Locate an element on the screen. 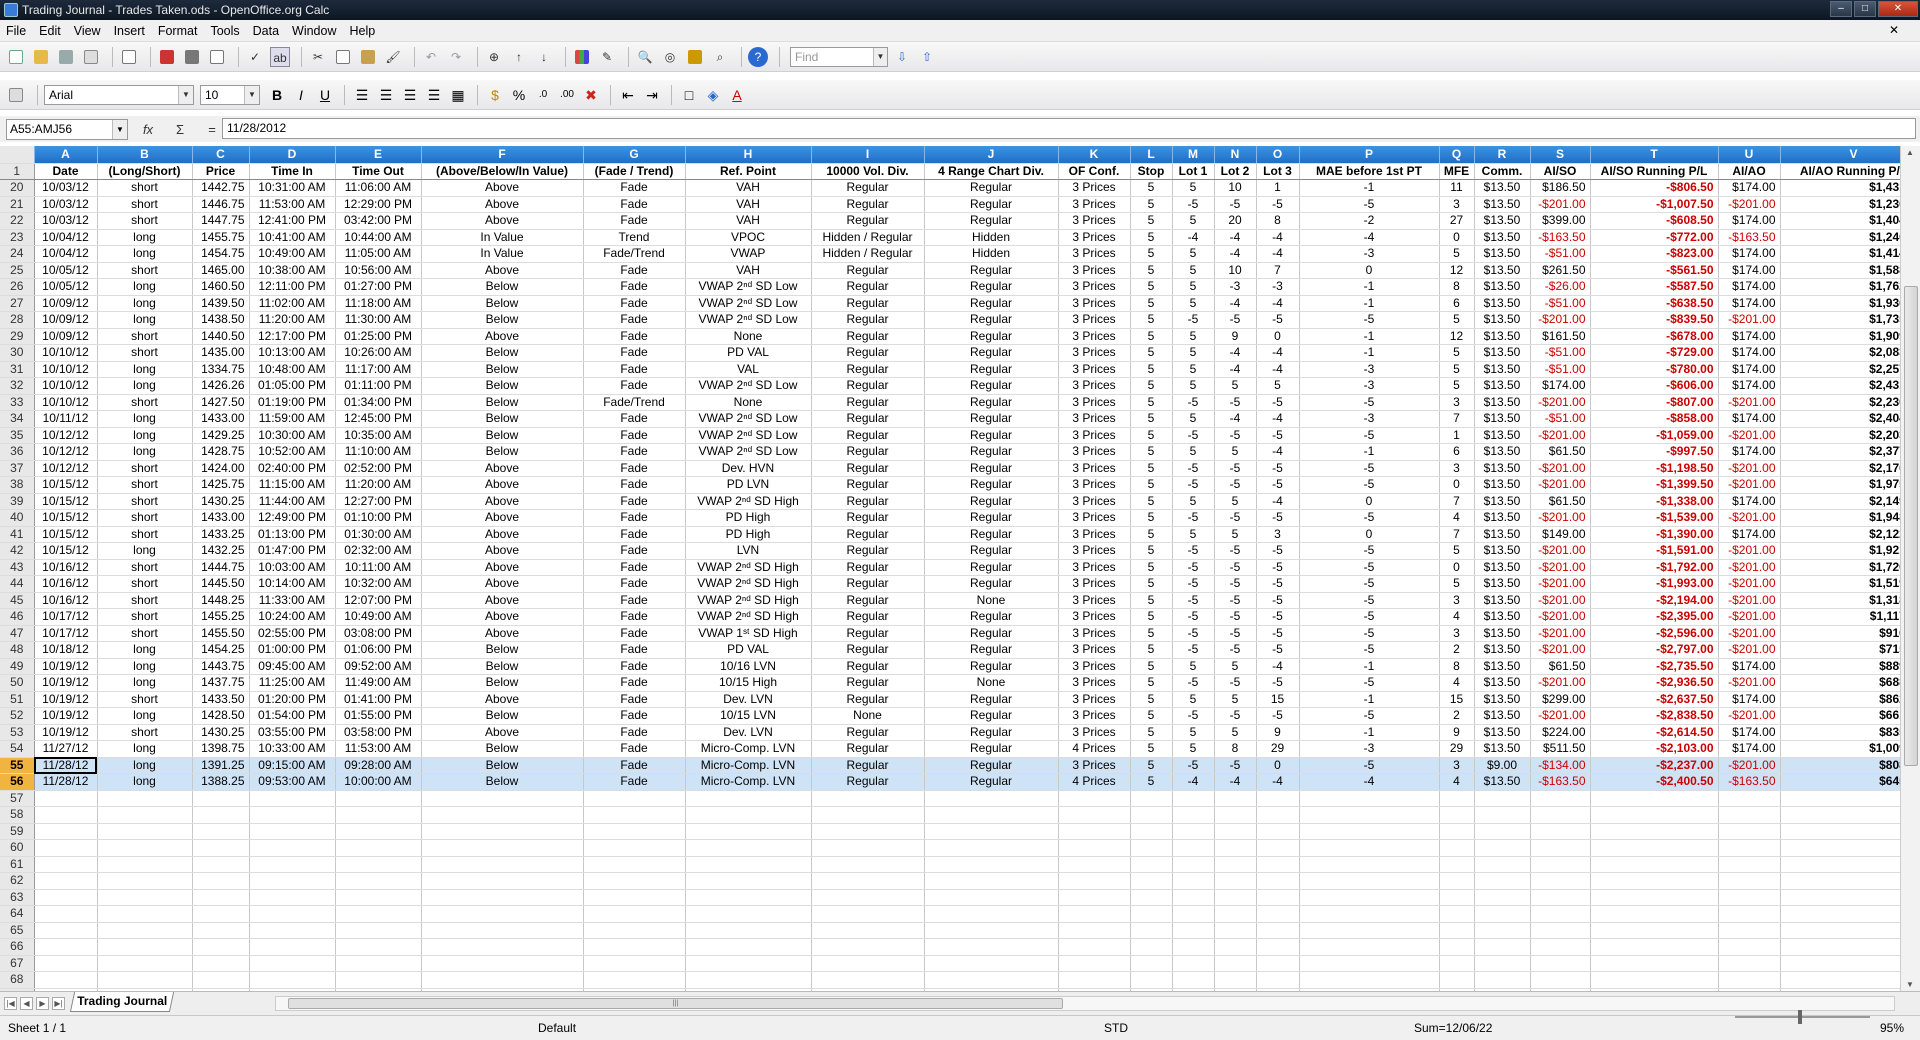 Image resolution: width=1920 pixels, height=1040 pixels. cell: -$51.00 is located at coordinates (1560, 254).